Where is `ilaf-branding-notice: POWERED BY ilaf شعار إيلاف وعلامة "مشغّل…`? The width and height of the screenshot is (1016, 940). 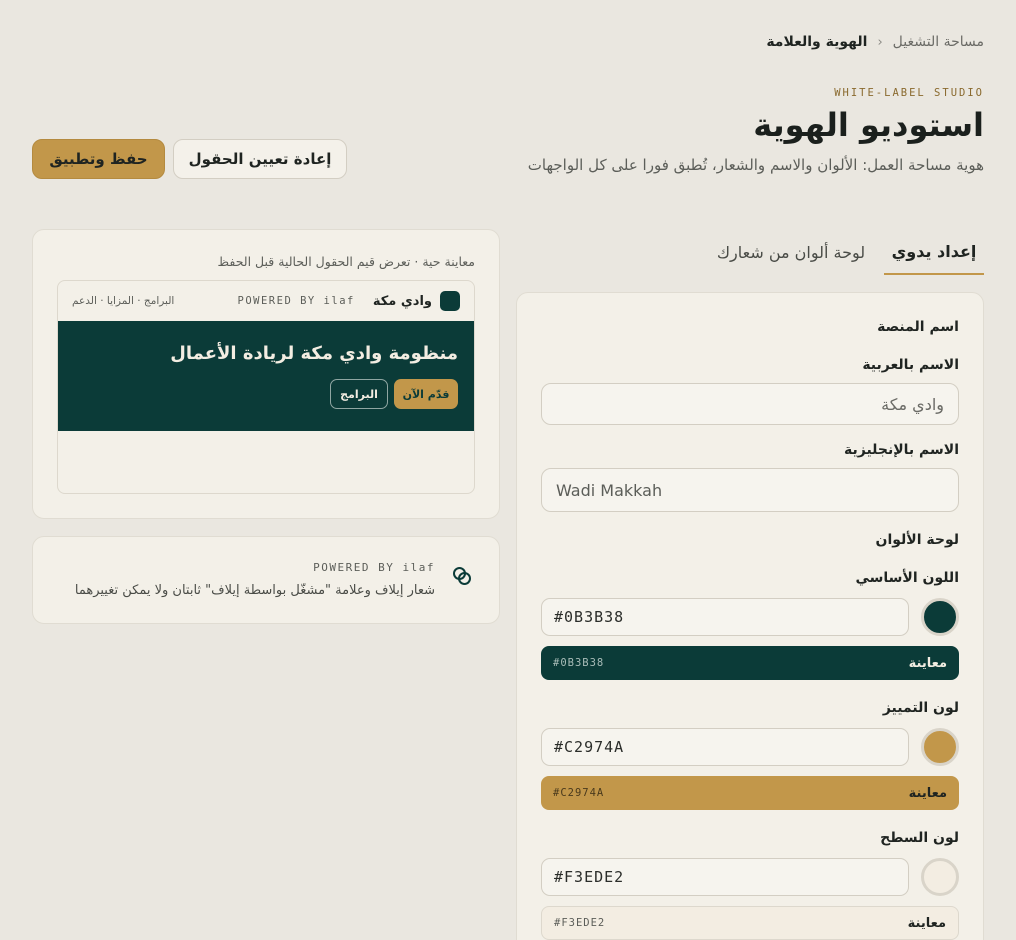
ilaf-branding-notice: POWERED BY ilaf شعار إيلاف وعلامة "مشغّل… is located at coordinates (266, 580).